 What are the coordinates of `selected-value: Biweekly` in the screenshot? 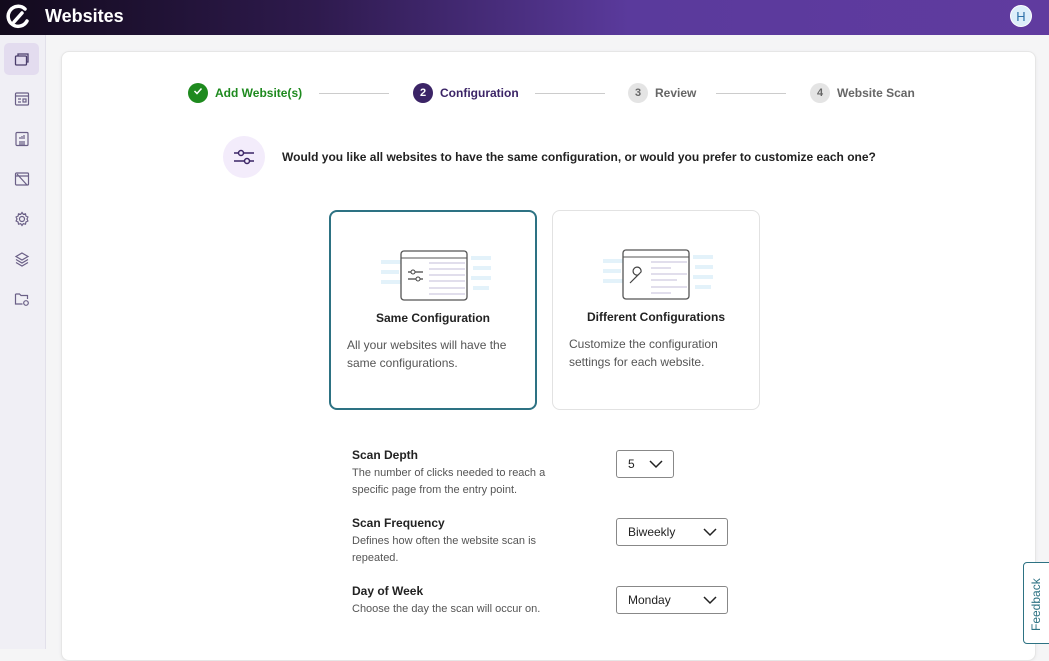 It's located at (652, 532).